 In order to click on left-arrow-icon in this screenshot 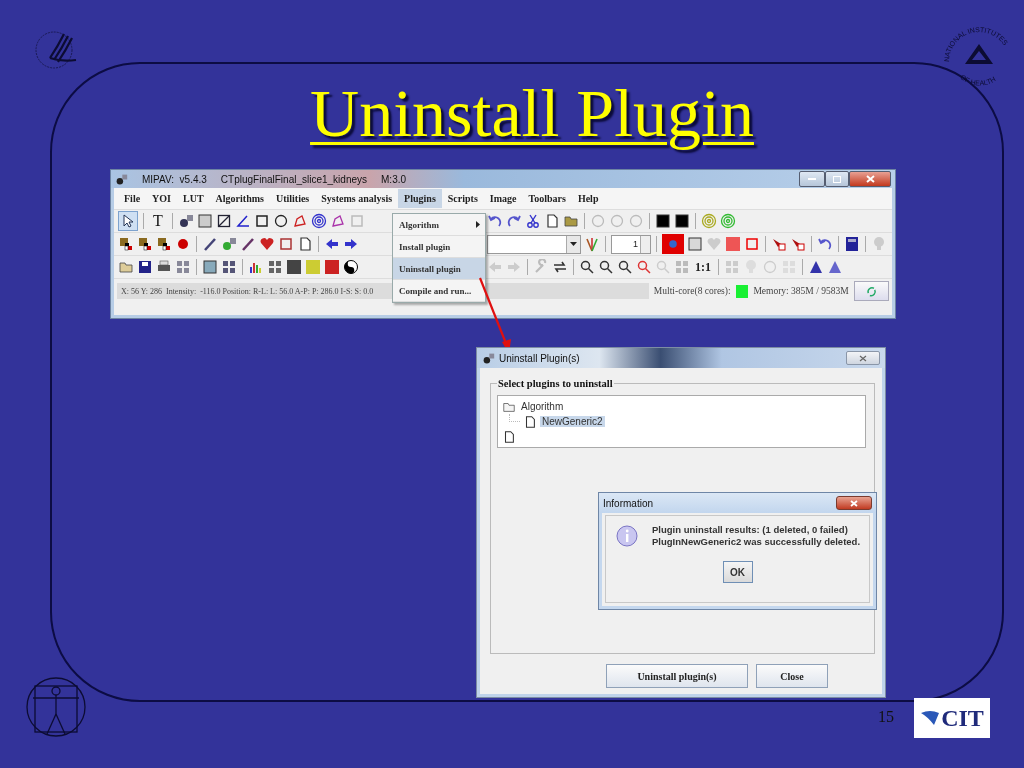, I will do `click(495, 267)`.